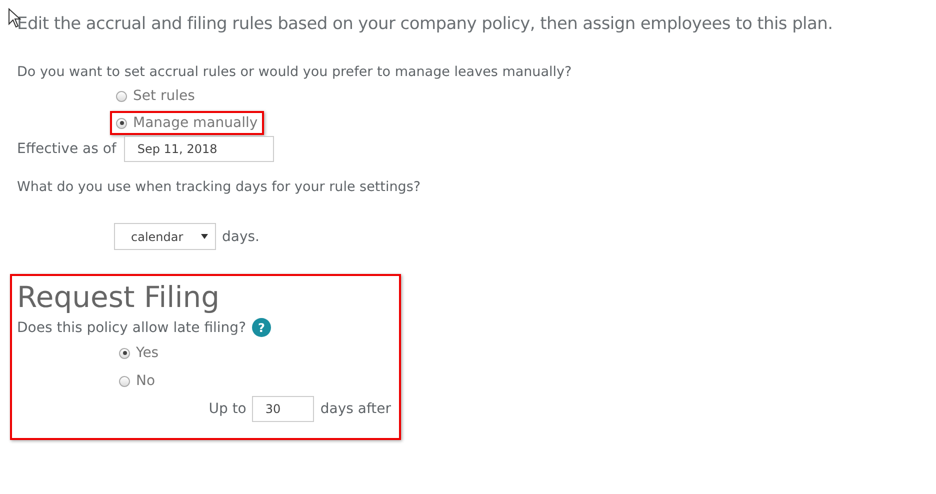 The image size is (936, 494). Describe the element at coordinates (241, 236) in the screenshot. I see `days-label: days.` at that location.